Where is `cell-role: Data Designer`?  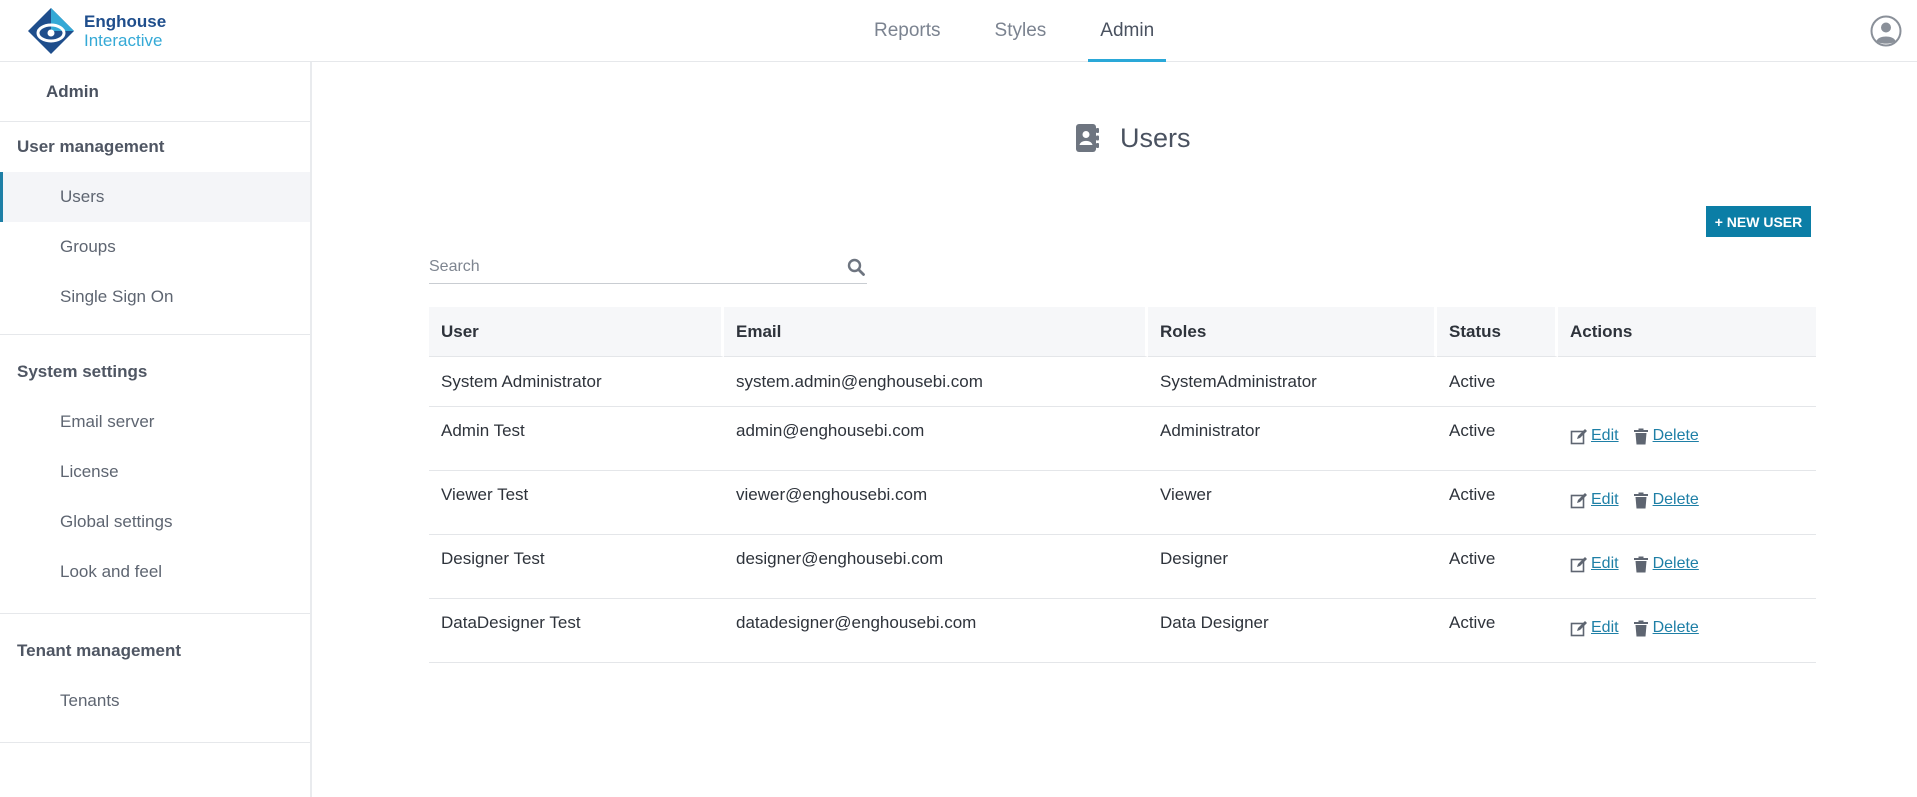
cell-role: Data Designer is located at coordinates (1292, 631).